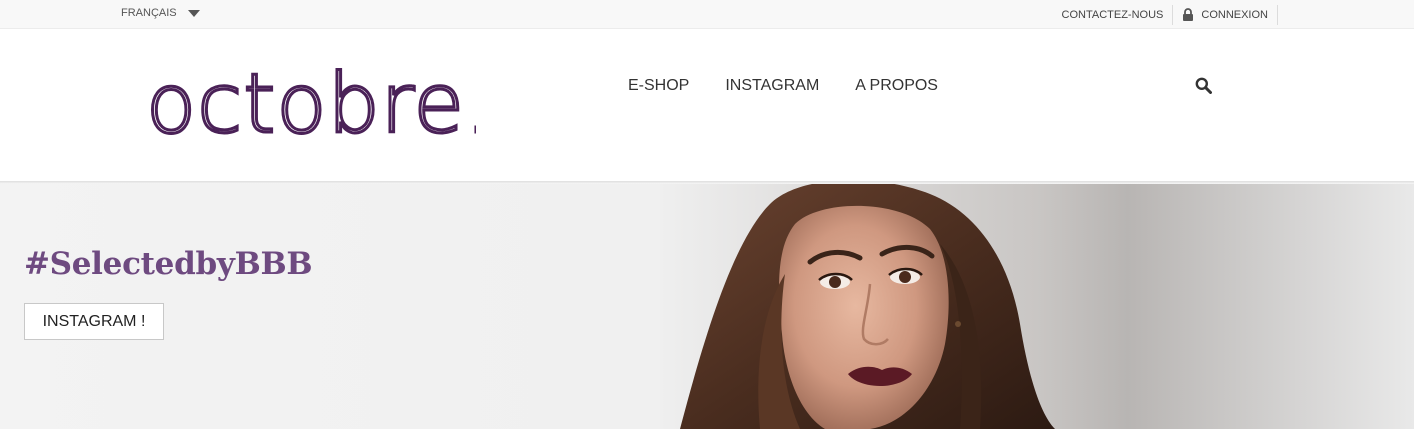 The width and height of the screenshot is (1414, 429). Describe the element at coordinates (707, 14) in the screenshot. I see `top-utility-bar: FRANÇAIS CONTACTEZ-NOUS CONNEXION` at that location.